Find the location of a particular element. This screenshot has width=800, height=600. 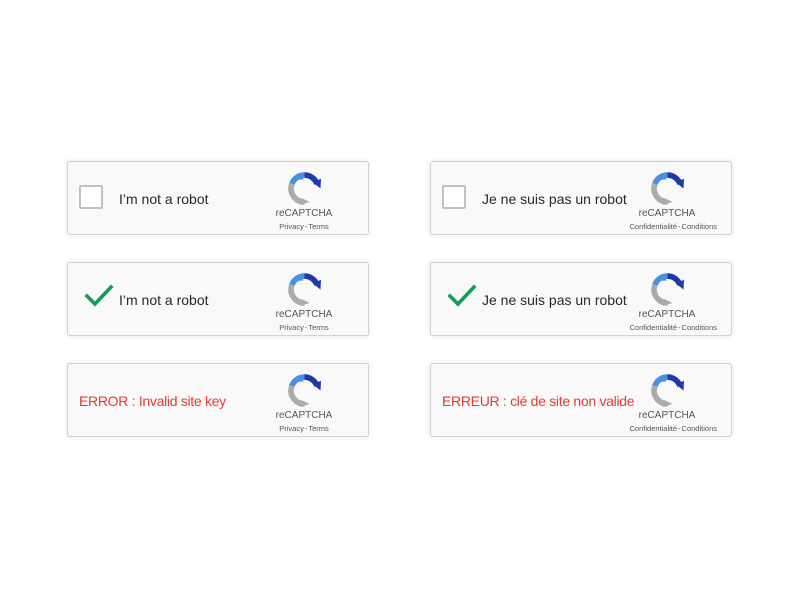

recaptcha-widget-en-unchecked: I’m not a robot reCAPTCHA Privacy-Terms is located at coordinates (218, 198).